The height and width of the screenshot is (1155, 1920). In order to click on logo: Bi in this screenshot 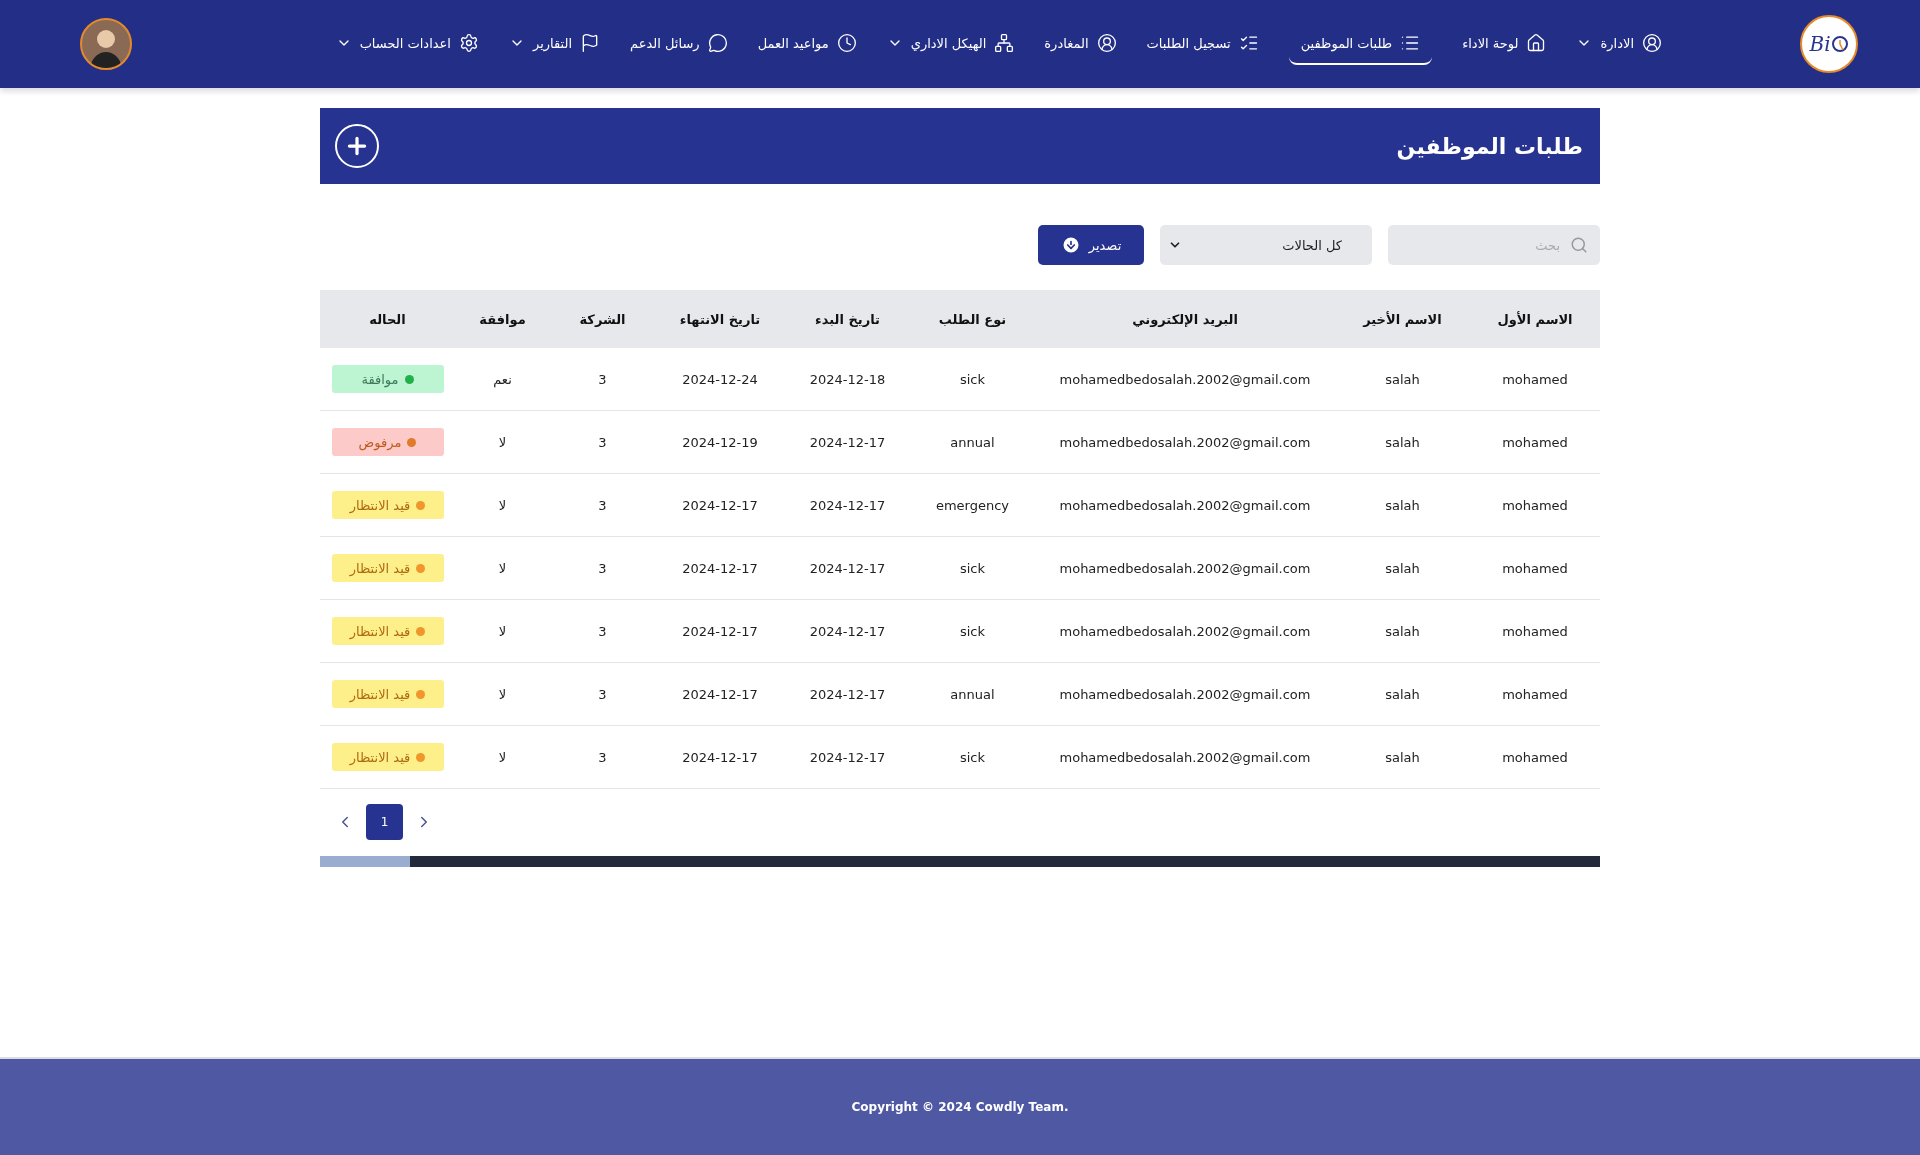, I will do `click(1829, 44)`.